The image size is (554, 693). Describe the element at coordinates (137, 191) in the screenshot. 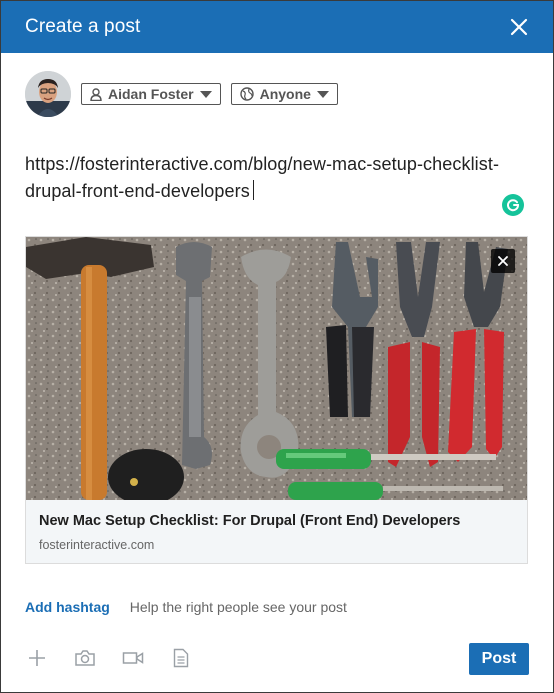

I see `post-text-line: drupal-front-end-developers` at that location.